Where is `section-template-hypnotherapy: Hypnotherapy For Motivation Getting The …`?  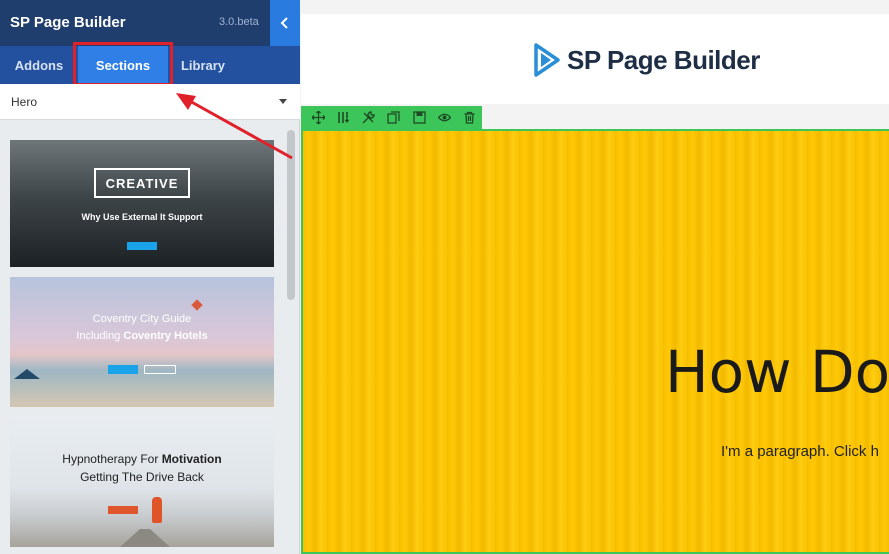 section-template-hypnotherapy: Hypnotherapy For Motivation Getting The … is located at coordinates (142, 482).